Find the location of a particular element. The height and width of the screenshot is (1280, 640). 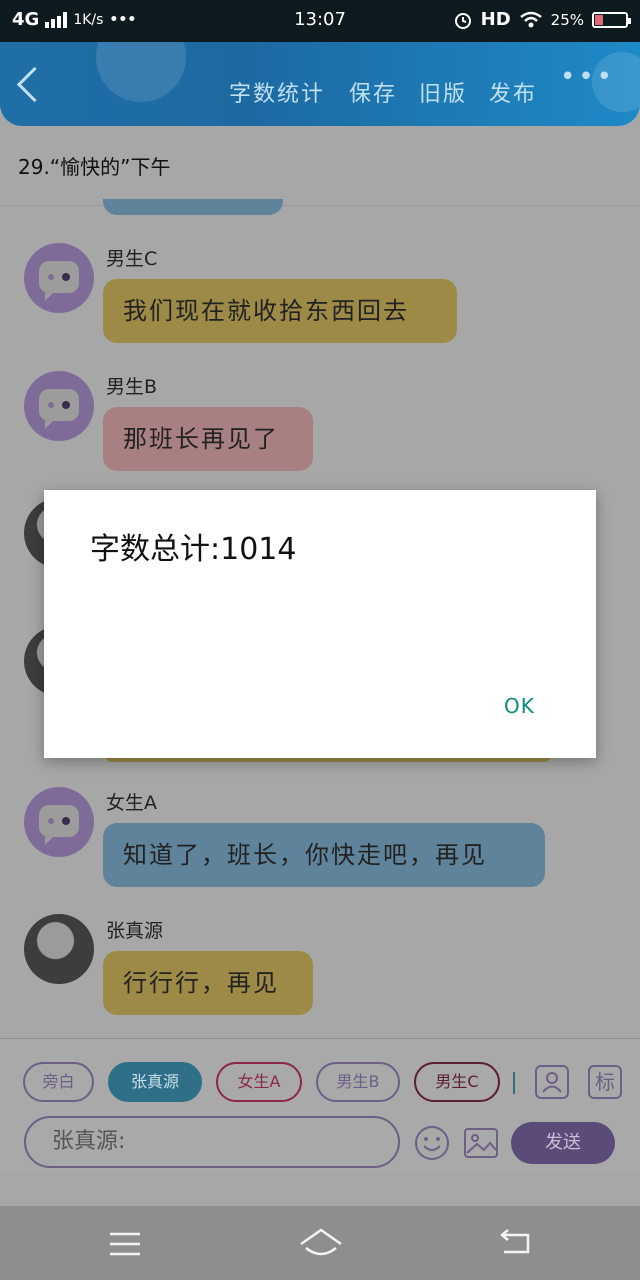

dialog-message: 字数总计:1014 is located at coordinates (193, 549).